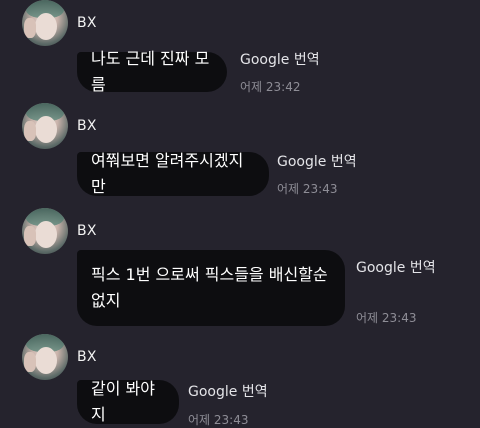 The image size is (480, 428). What do you see at coordinates (123, 401) in the screenshot?
I see `message-text: 같이 봐야지` at bounding box center [123, 401].